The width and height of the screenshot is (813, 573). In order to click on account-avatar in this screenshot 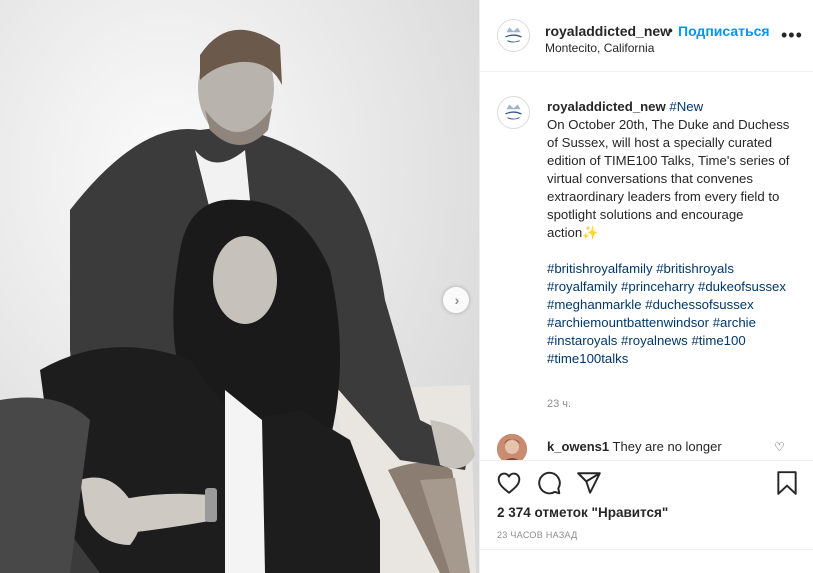, I will do `click(513, 35)`.